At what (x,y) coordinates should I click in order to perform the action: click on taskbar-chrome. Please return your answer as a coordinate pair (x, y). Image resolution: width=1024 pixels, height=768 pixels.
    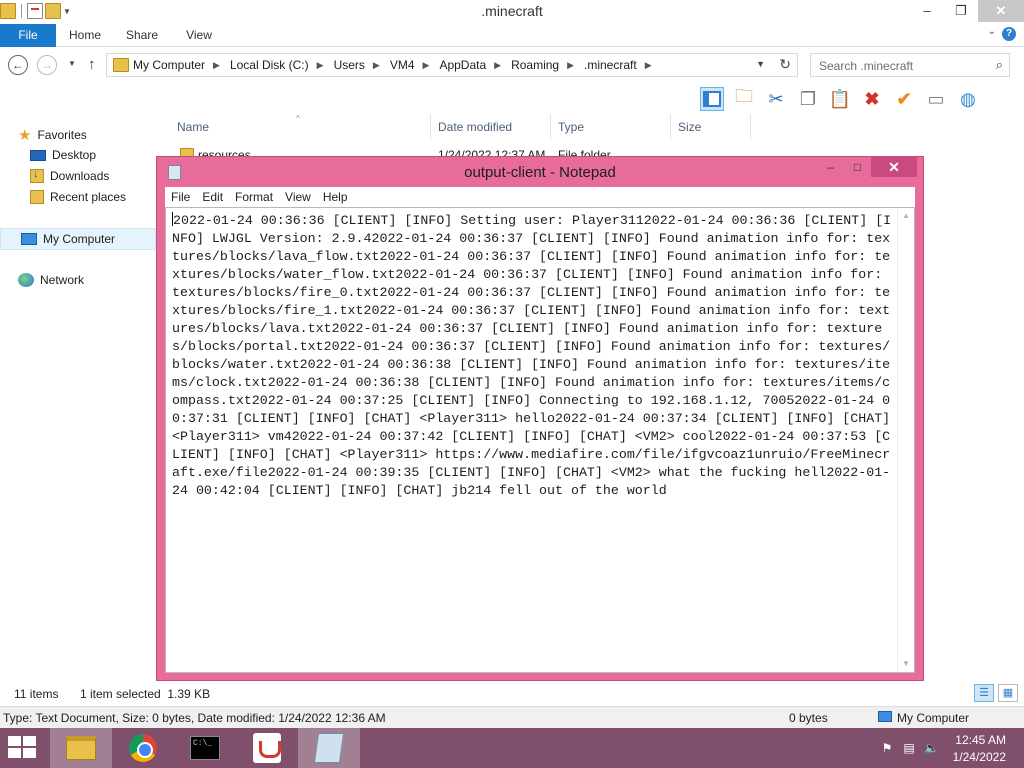
    Looking at the image, I should click on (143, 748).